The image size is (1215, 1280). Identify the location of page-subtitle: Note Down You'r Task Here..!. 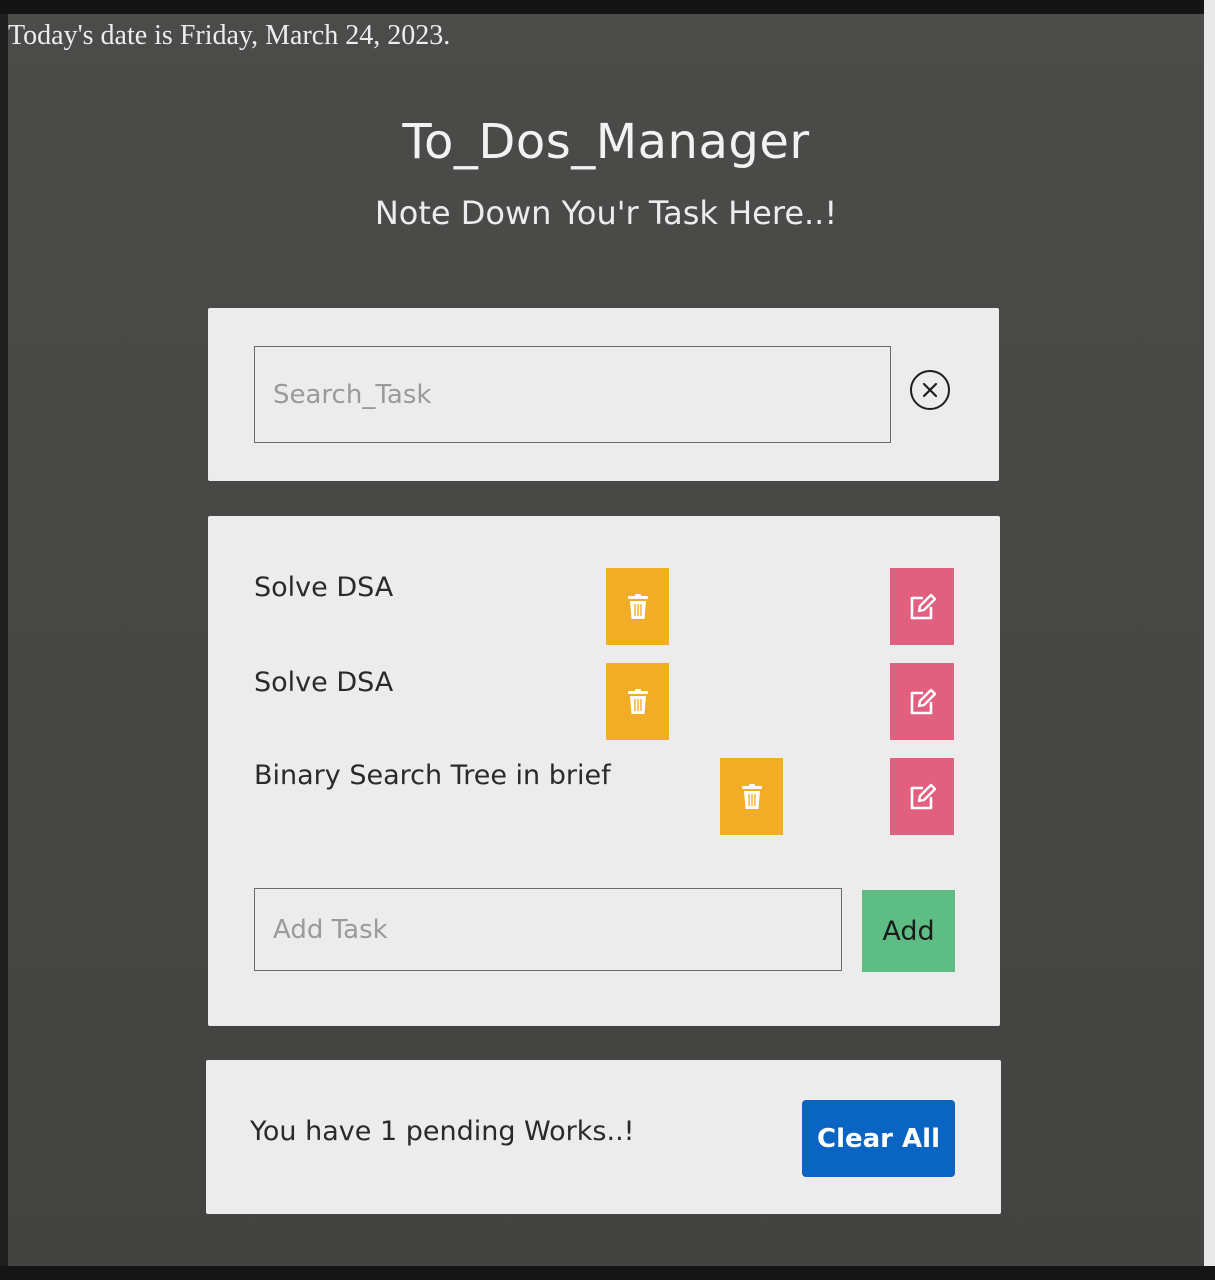
(606, 213).